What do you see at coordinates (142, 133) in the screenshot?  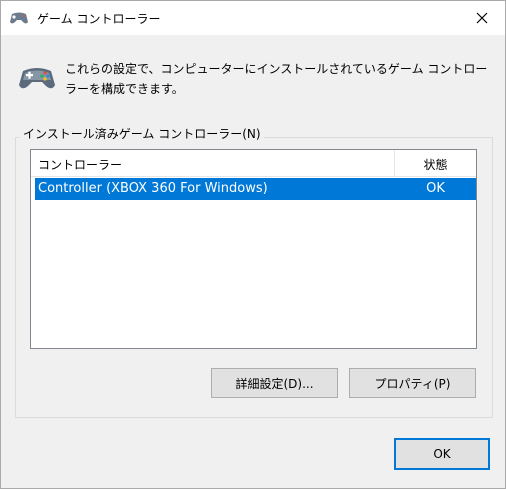 I see `group-label: インストール済みゲーム コントローラー(N)` at bounding box center [142, 133].